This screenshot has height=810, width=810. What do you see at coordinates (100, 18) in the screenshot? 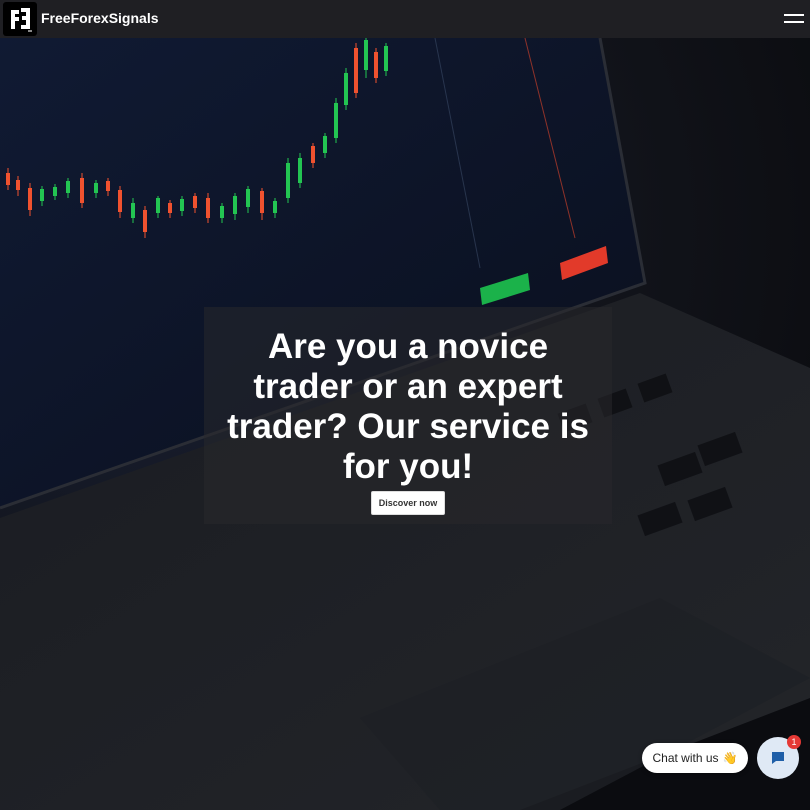
I see `brand-name: FreeForexSignals` at bounding box center [100, 18].